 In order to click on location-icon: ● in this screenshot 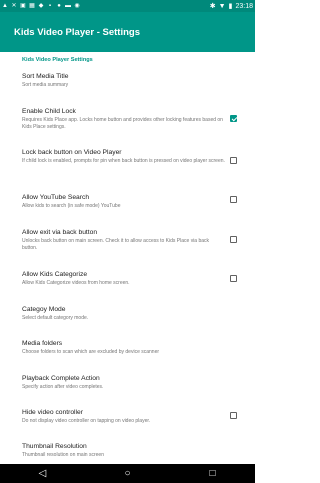, I will do `click(59, 6)`.